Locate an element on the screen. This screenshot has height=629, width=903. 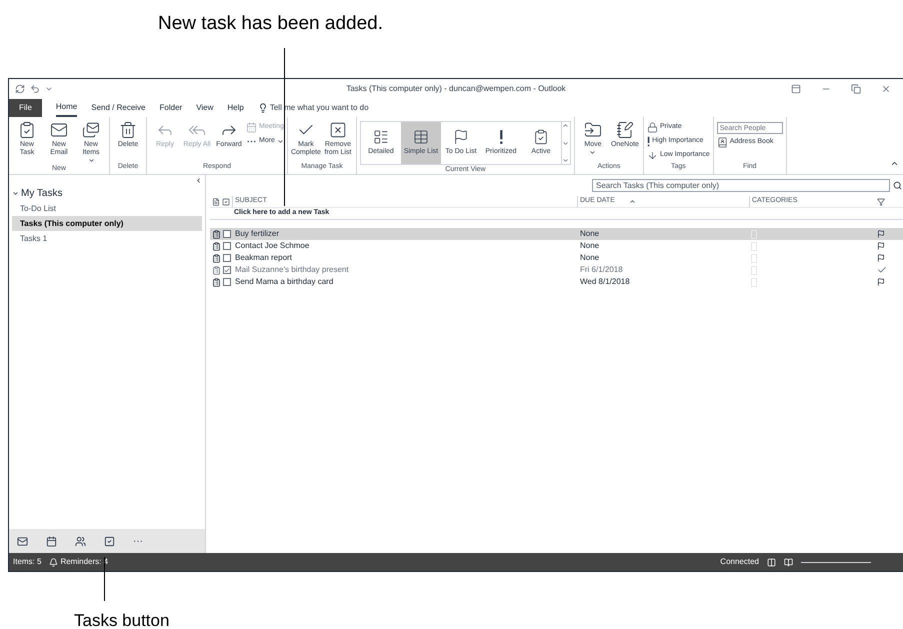
task-row: Contact Joe Schmoe None is located at coordinates (556, 246).